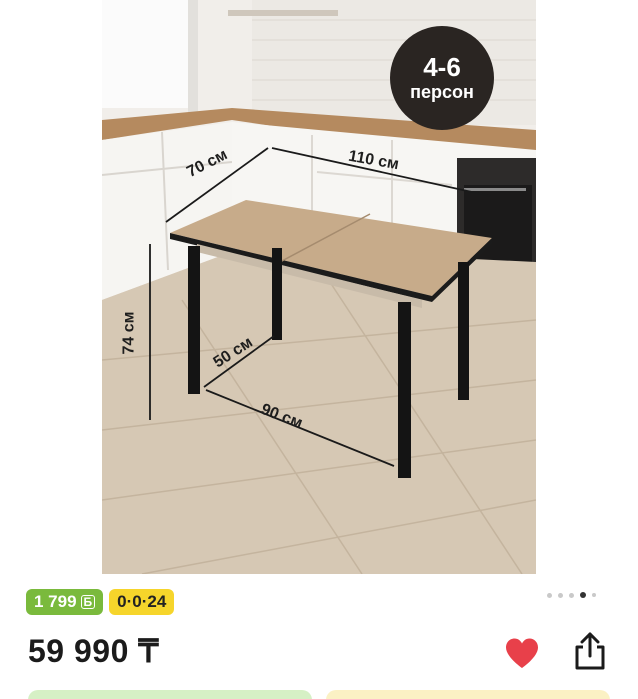 The width and height of the screenshot is (638, 699). I want to click on dim-height: 74 см, so click(129, 333).